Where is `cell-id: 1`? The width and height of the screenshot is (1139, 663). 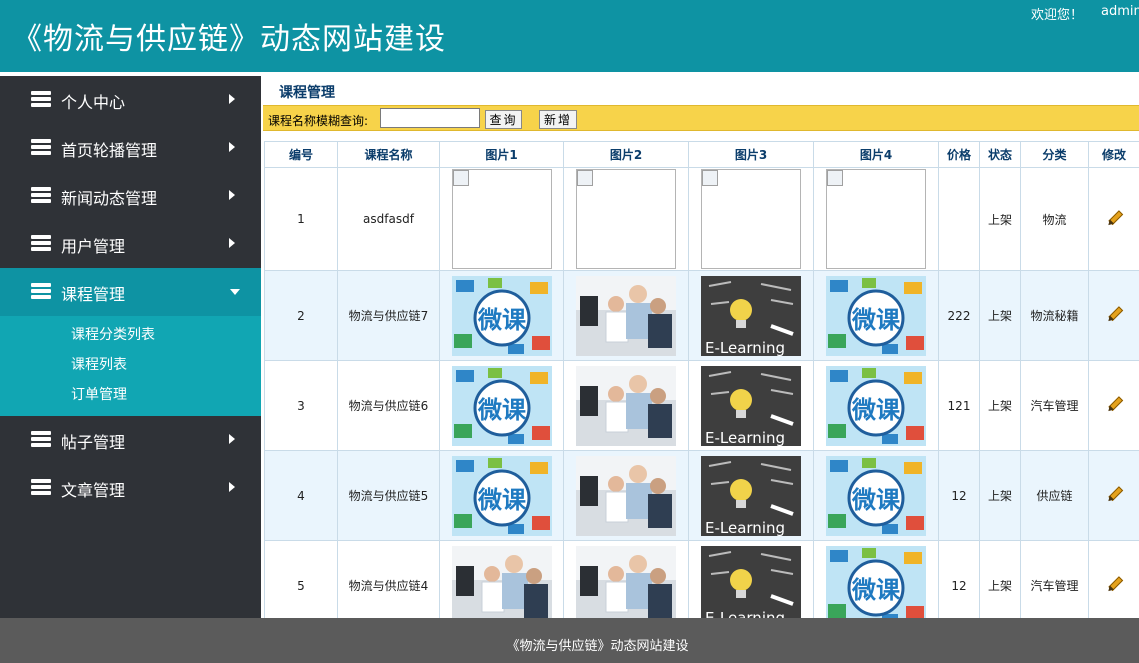
cell-id: 1 is located at coordinates (301, 219).